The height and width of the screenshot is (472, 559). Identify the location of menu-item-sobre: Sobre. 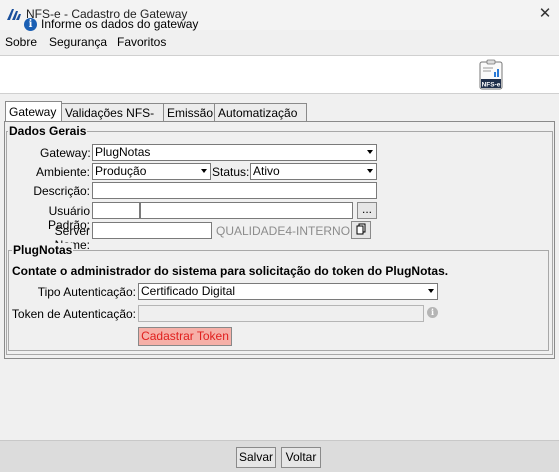
(21, 42).